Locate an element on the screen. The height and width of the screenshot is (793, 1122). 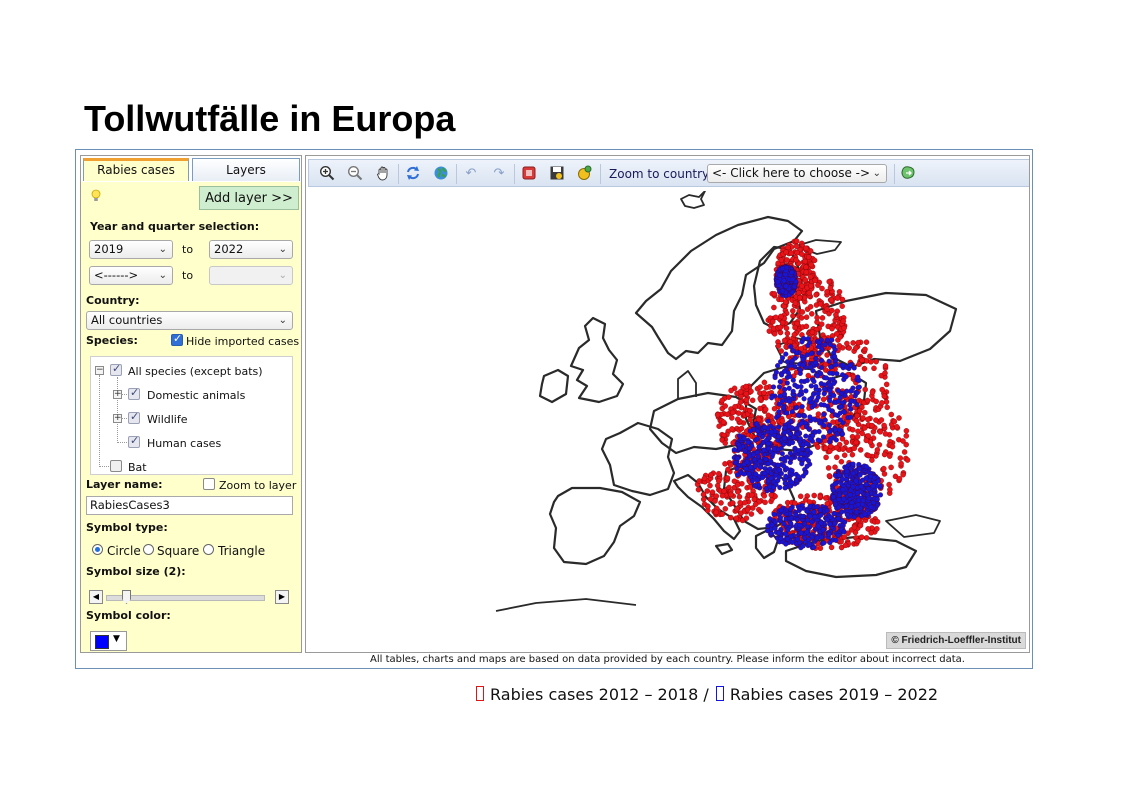
globe-icon is located at coordinates (441, 174).